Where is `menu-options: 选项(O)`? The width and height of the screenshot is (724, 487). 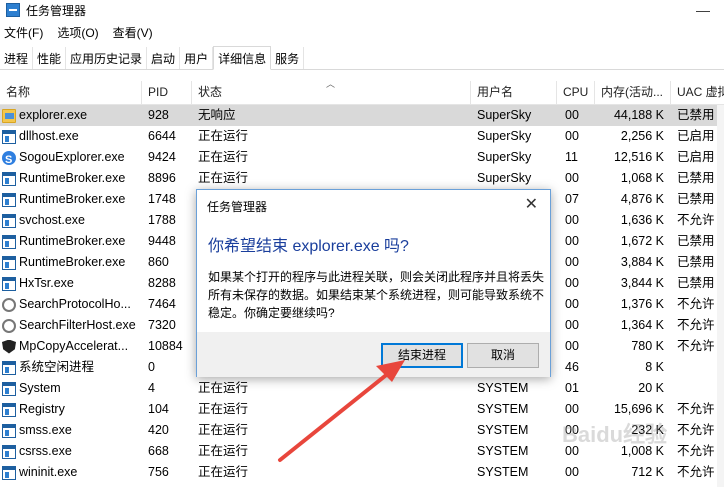
menu-options: 选项(O) is located at coordinates (77, 32).